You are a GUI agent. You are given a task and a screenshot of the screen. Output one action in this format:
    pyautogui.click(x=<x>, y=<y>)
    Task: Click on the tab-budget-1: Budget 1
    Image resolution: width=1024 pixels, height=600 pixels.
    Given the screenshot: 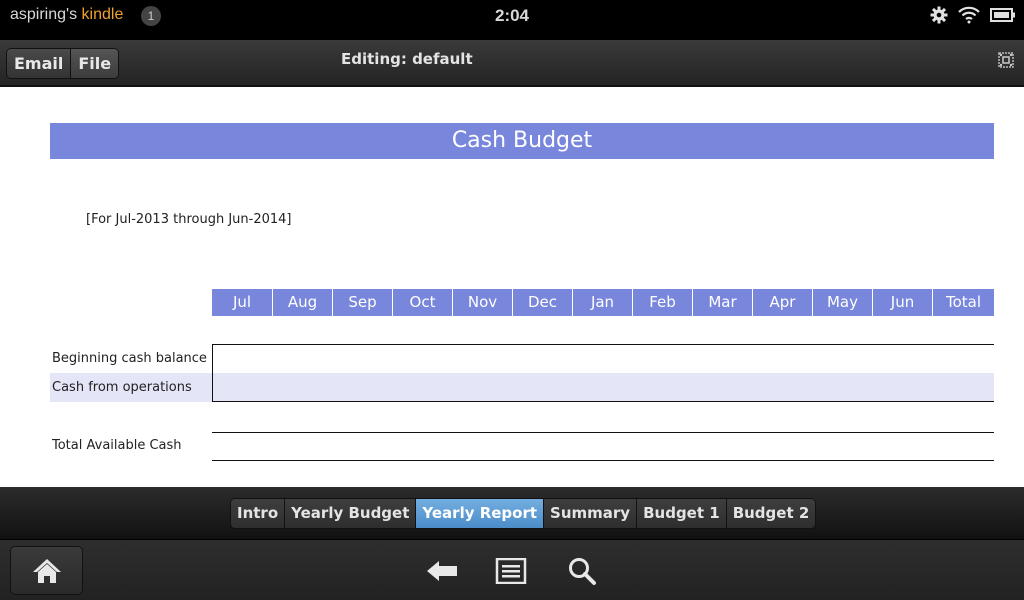 What is the action you would take?
    pyautogui.click(x=682, y=513)
    